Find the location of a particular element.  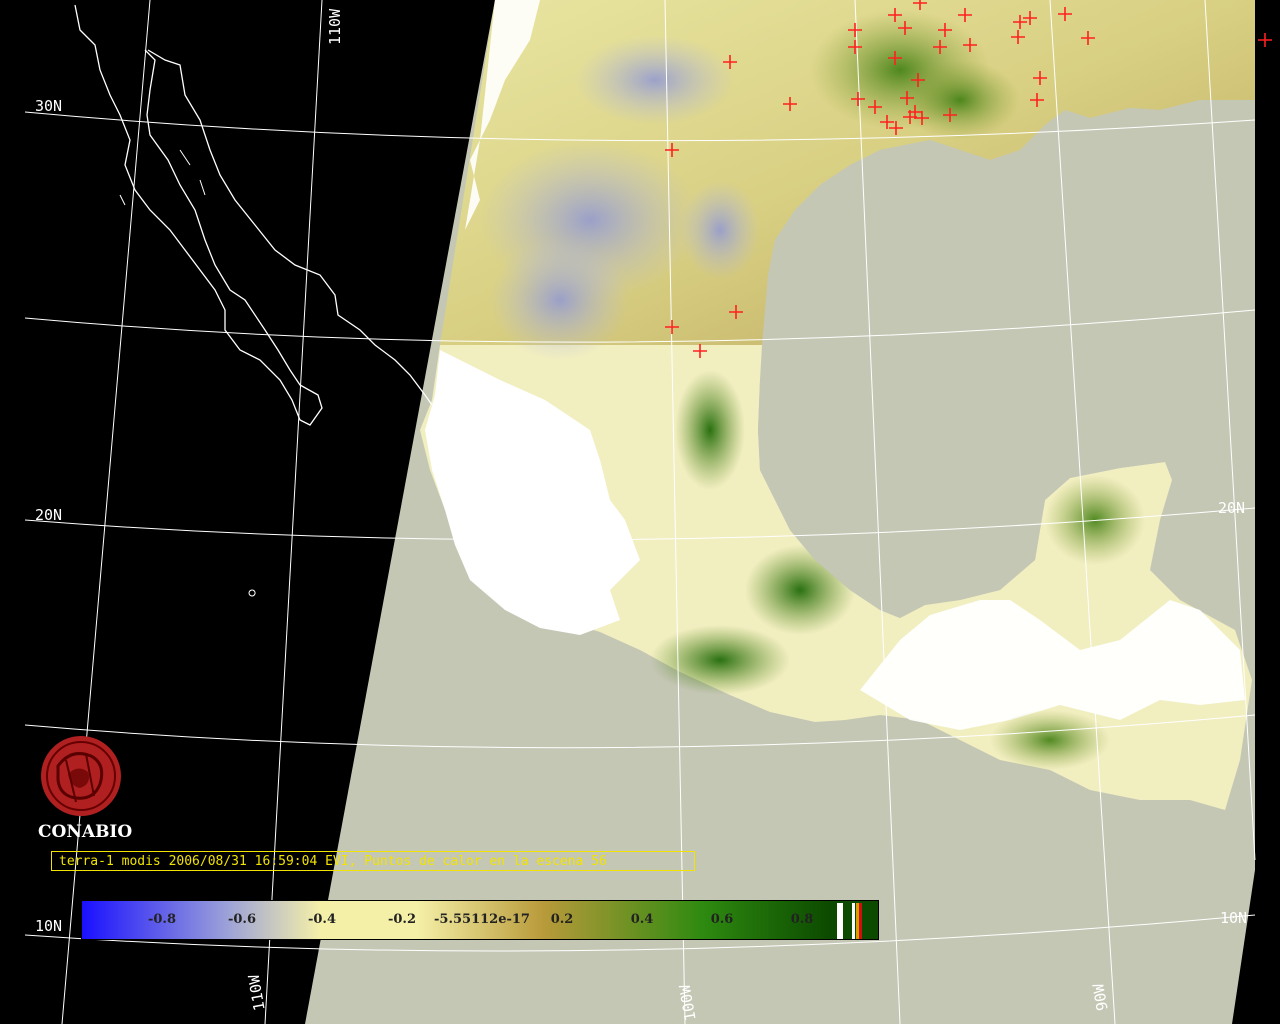

colorbar-tick: -0.8 is located at coordinates (162, 919).